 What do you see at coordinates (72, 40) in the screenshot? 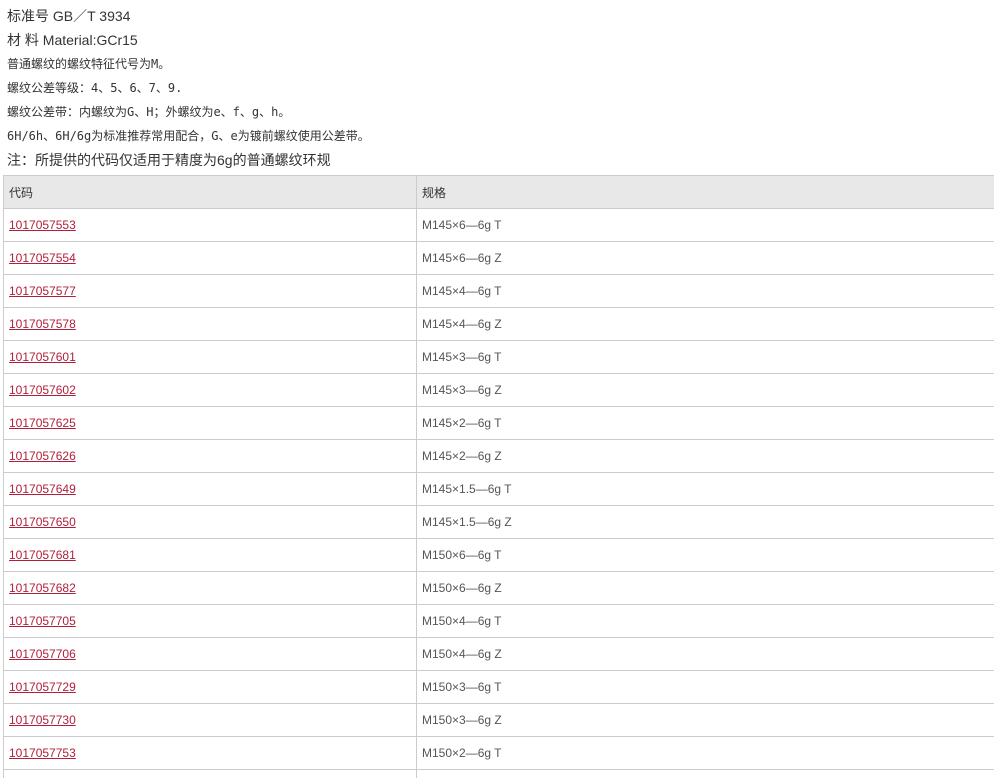
I see `material: 材 料 Material:GCr15` at bounding box center [72, 40].